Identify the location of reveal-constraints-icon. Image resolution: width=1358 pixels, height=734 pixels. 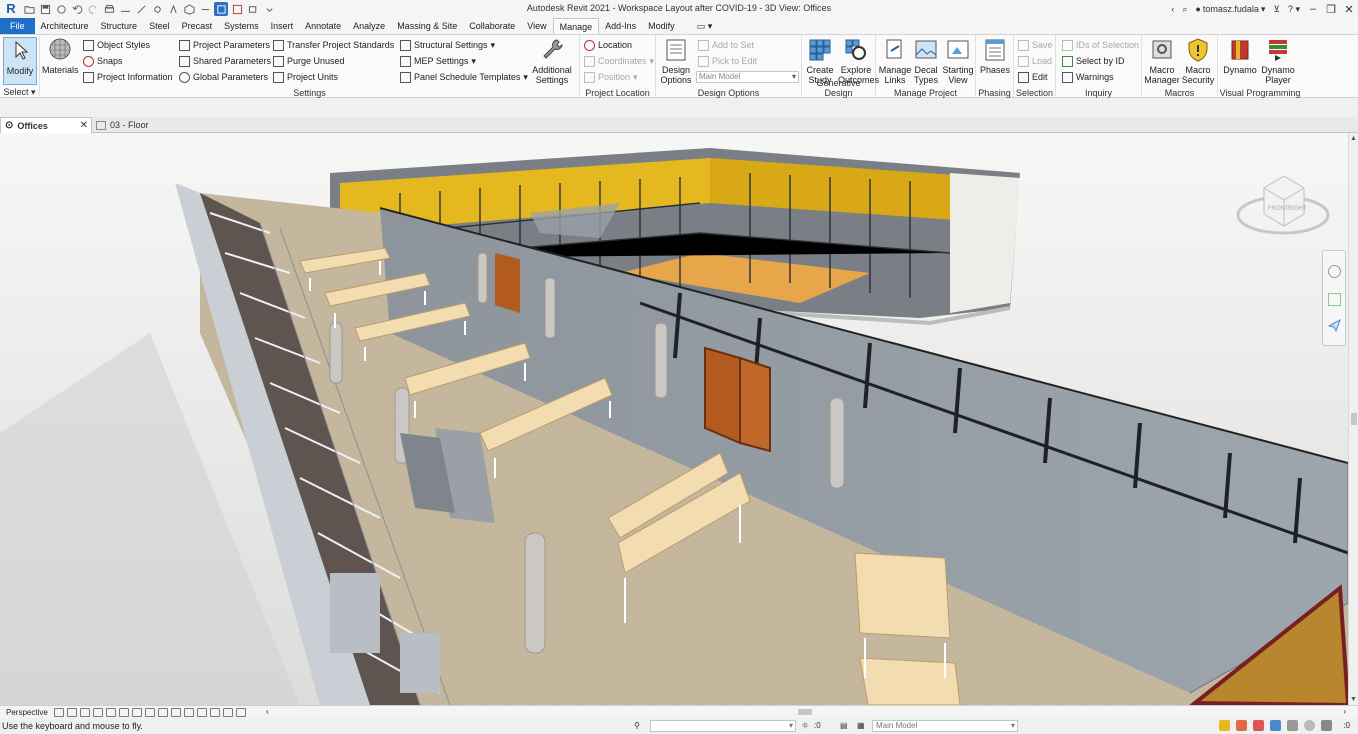
(240, 712).